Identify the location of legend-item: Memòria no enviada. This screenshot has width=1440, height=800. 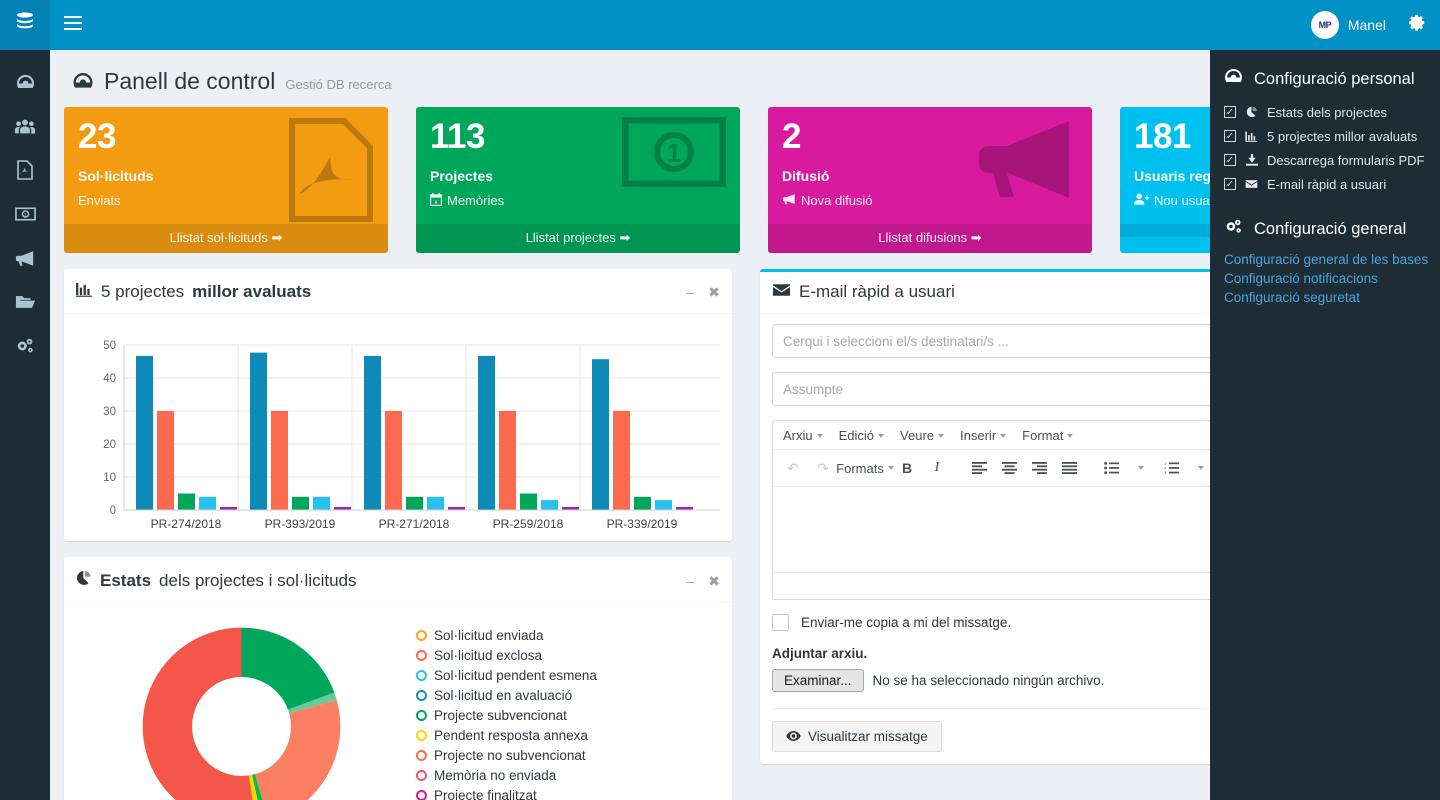
(506, 775).